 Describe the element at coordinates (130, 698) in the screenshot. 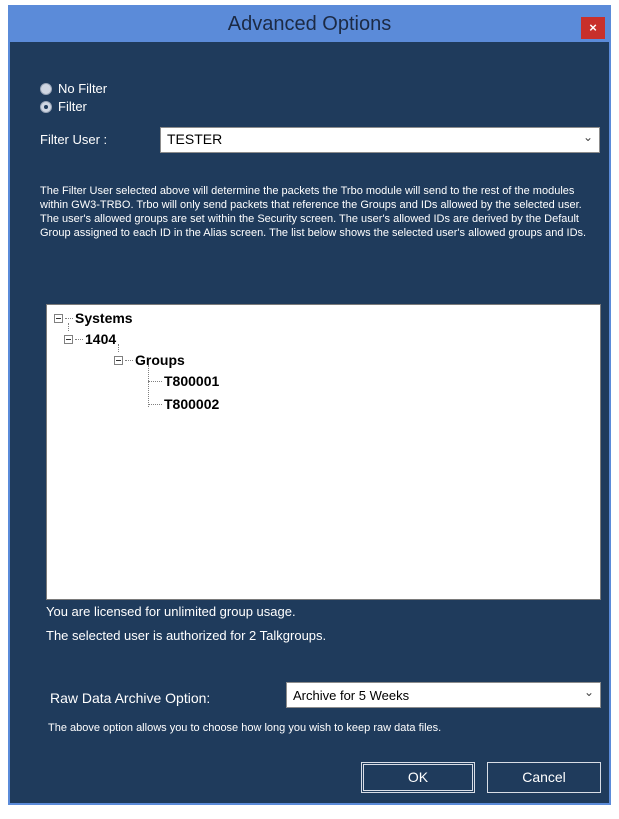

I see `archive-option-label: Raw Data Archive Option:` at that location.